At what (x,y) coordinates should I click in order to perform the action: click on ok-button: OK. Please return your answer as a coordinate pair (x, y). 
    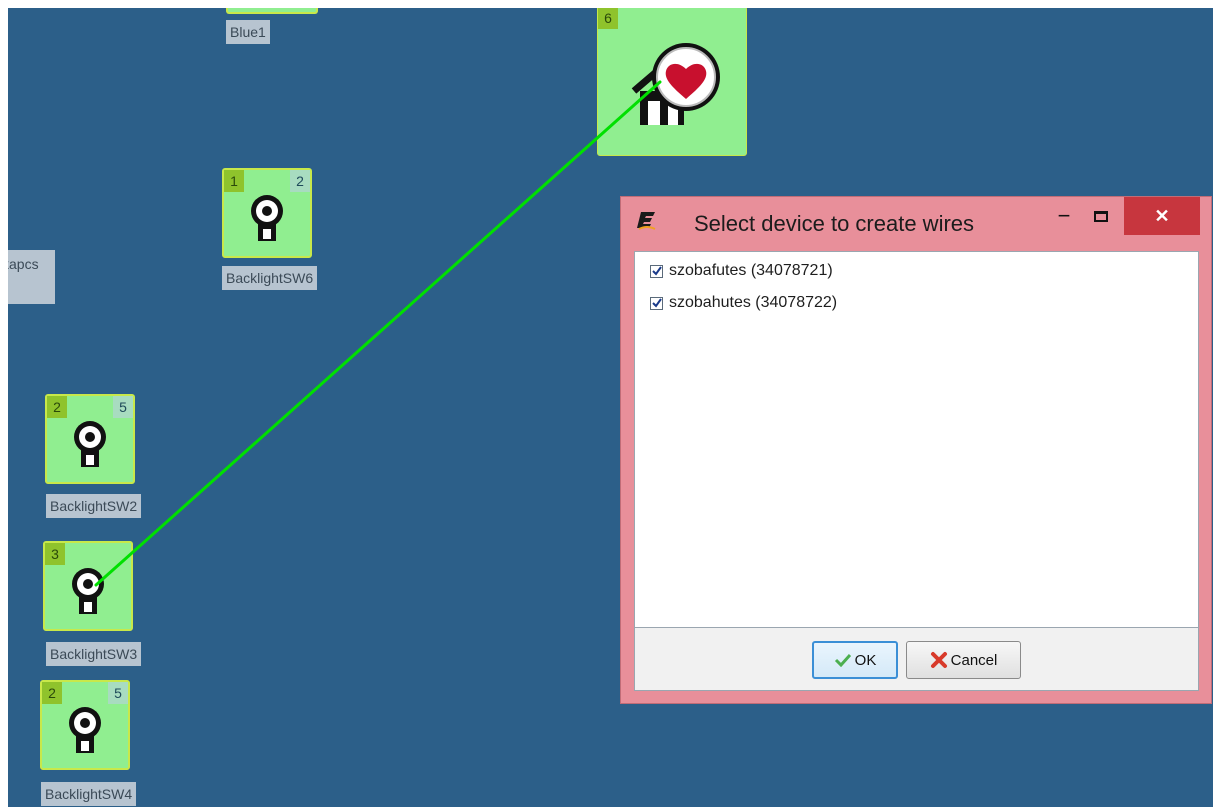
    Looking at the image, I should click on (855, 660).